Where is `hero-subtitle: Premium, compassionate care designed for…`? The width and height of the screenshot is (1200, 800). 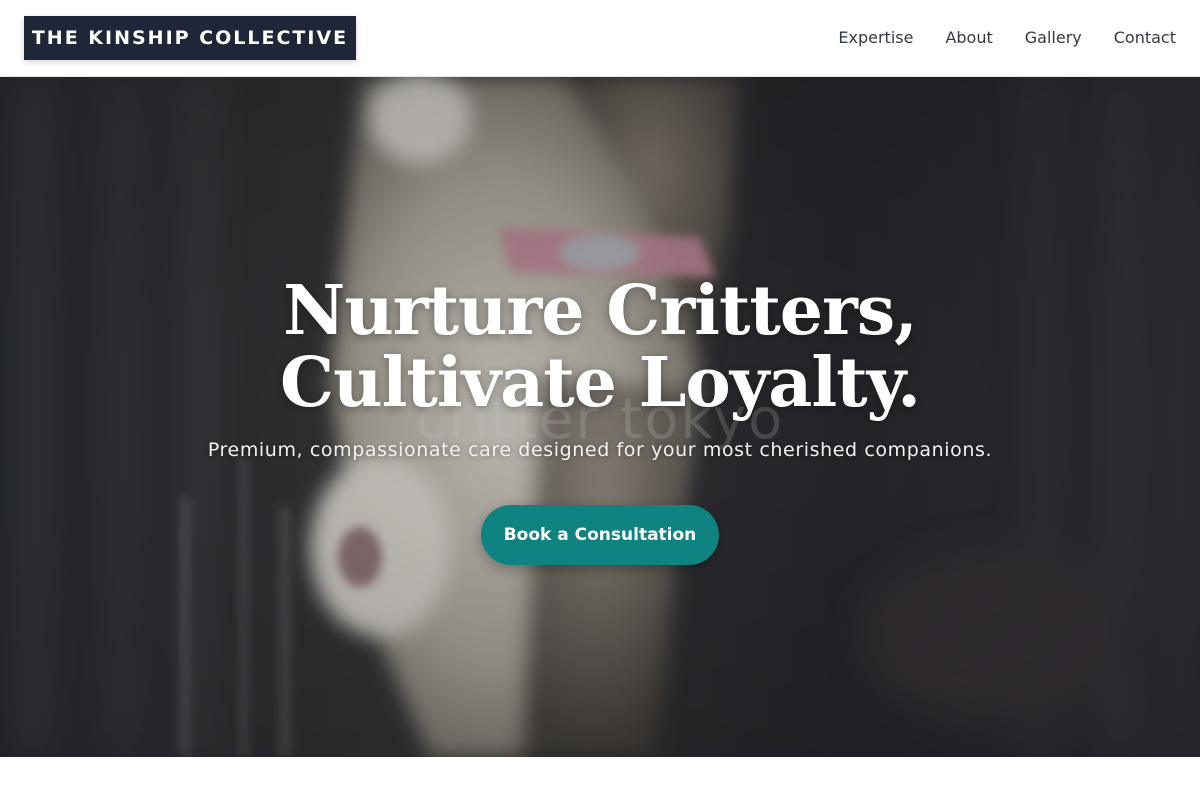 hero-subtitle: Premium, compassionate care designed for… is located at coordinates (600, 450).